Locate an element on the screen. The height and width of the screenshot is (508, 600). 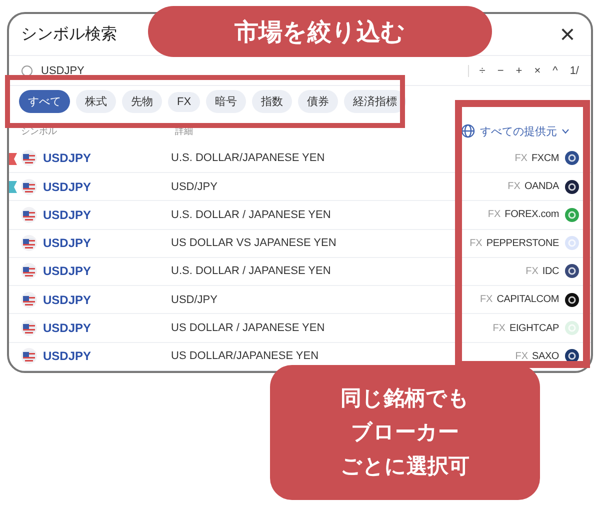
provider-name: PEPPERSTONE is located at coordinates (522, 243).